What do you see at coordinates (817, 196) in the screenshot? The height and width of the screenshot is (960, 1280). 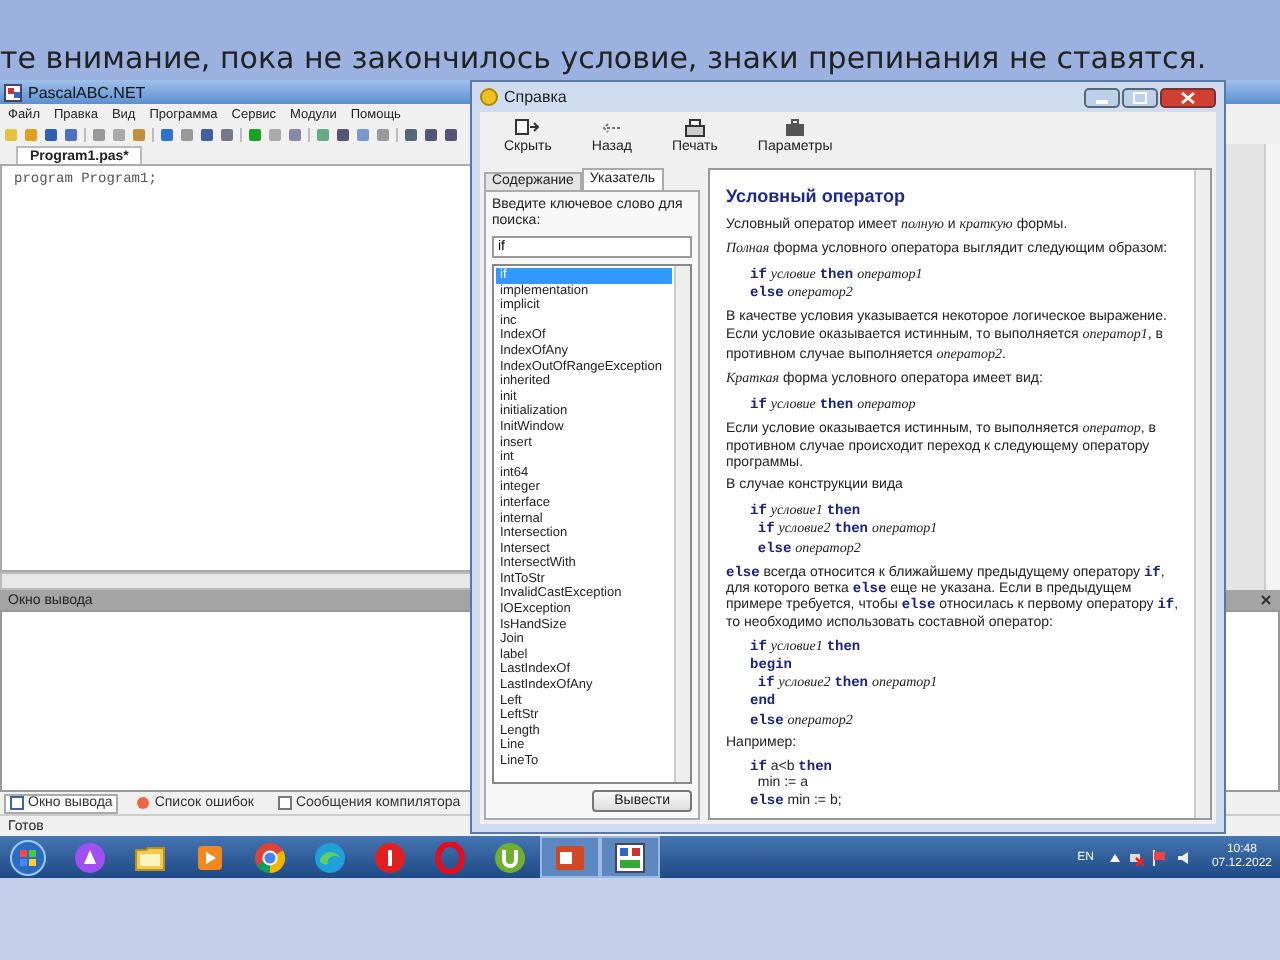 I see `article-title: Условный оператор` at bounding box center [817, 196].